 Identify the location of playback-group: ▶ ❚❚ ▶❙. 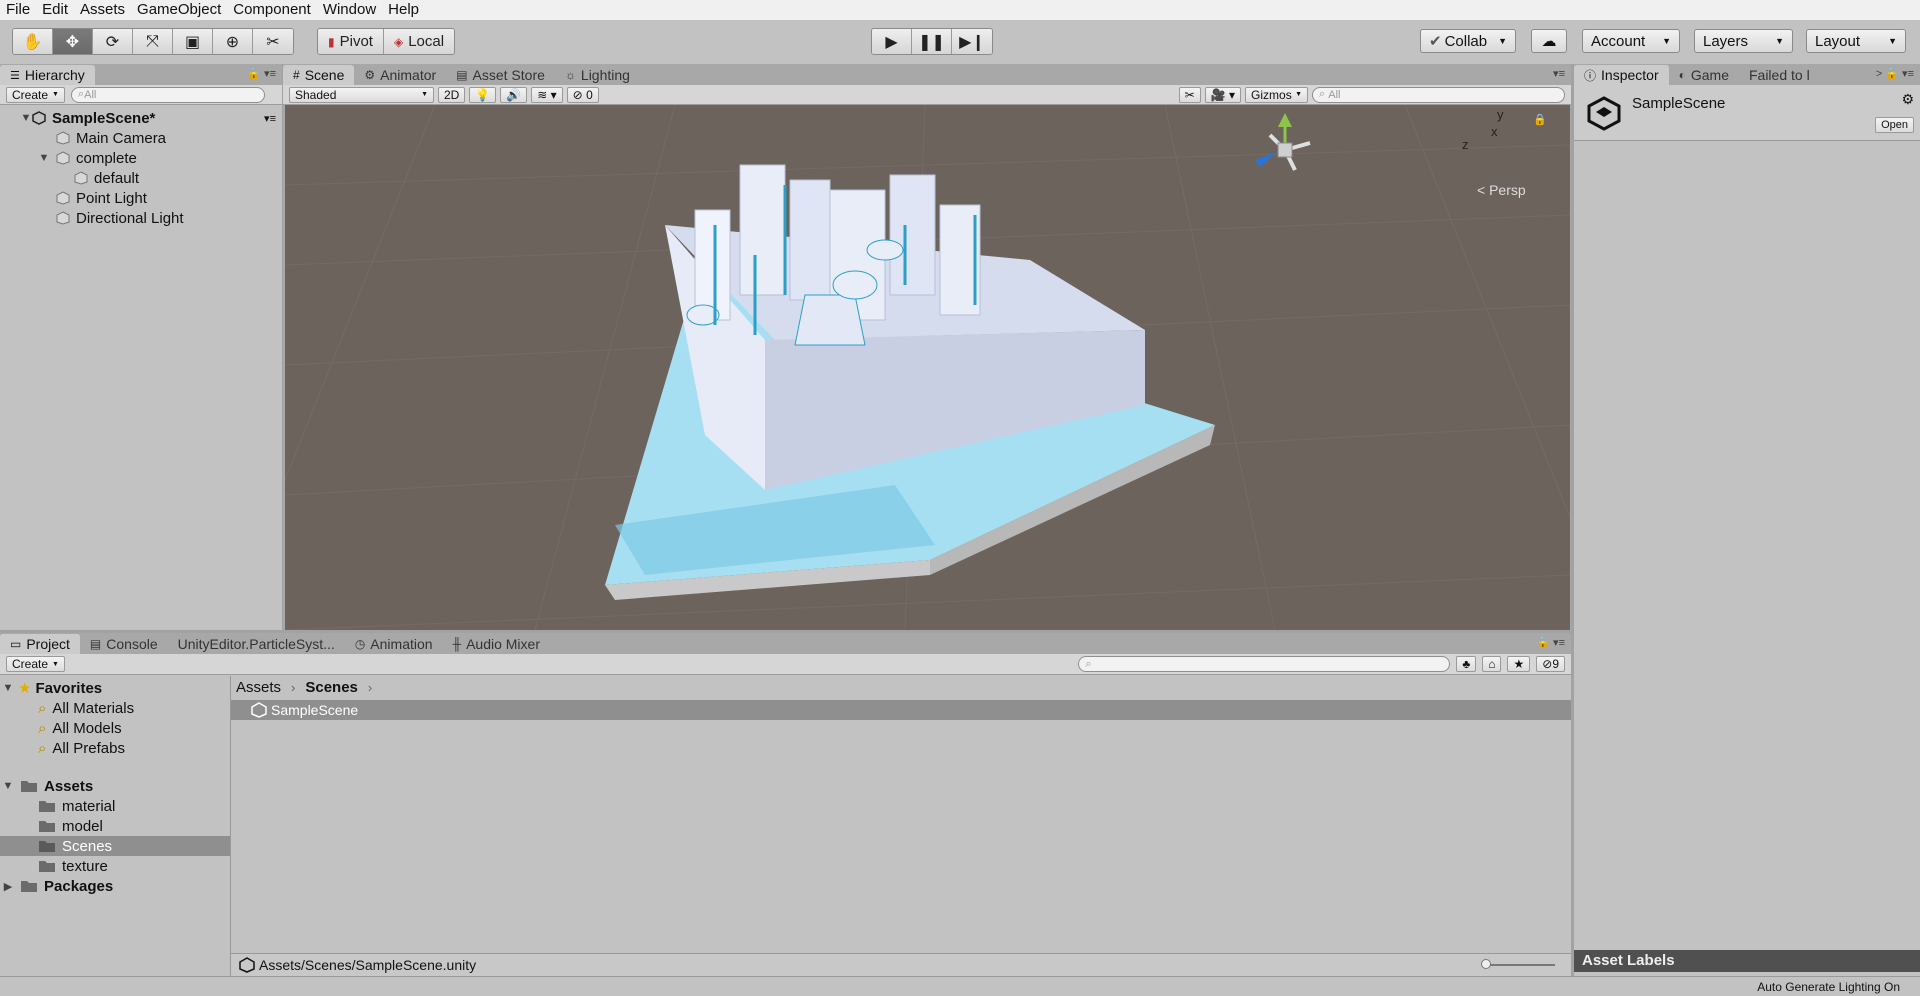
(932, 41).